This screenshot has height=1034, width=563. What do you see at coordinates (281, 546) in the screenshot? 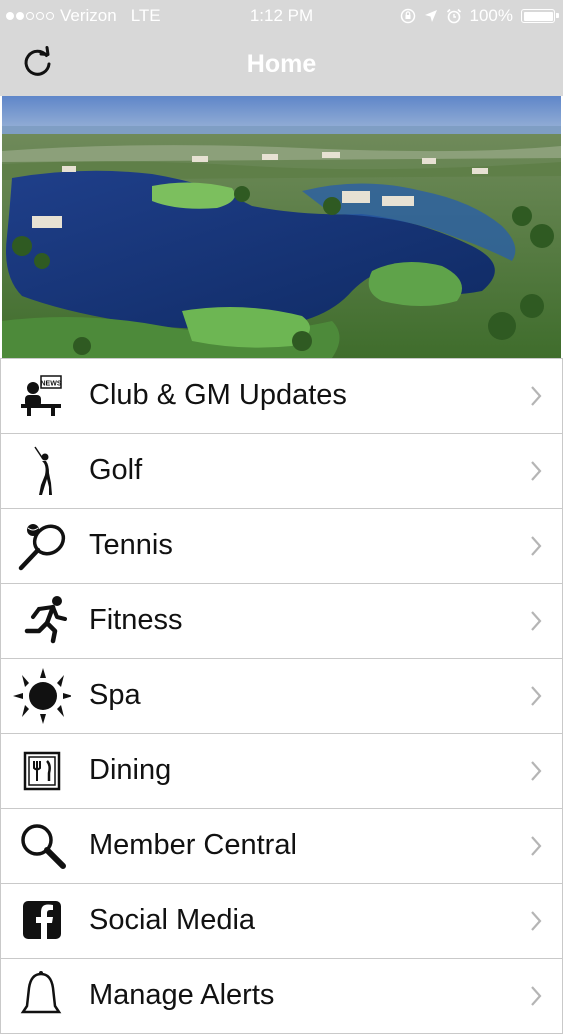
I see `menu-item-tennis: Tennis` at bounding box center [281, 546].